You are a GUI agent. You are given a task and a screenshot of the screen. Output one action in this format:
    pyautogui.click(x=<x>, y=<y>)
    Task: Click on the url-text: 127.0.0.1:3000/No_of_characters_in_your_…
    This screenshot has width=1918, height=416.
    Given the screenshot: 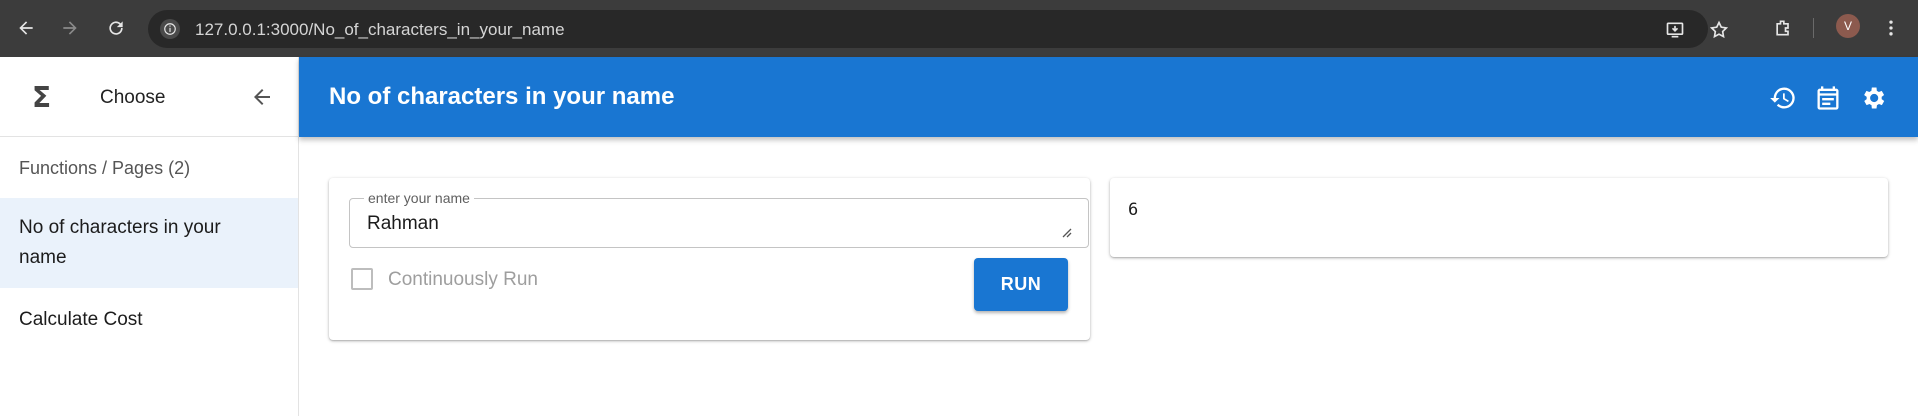 What is the action you would take?
    pyautogui.click(x=380, y=29)
    